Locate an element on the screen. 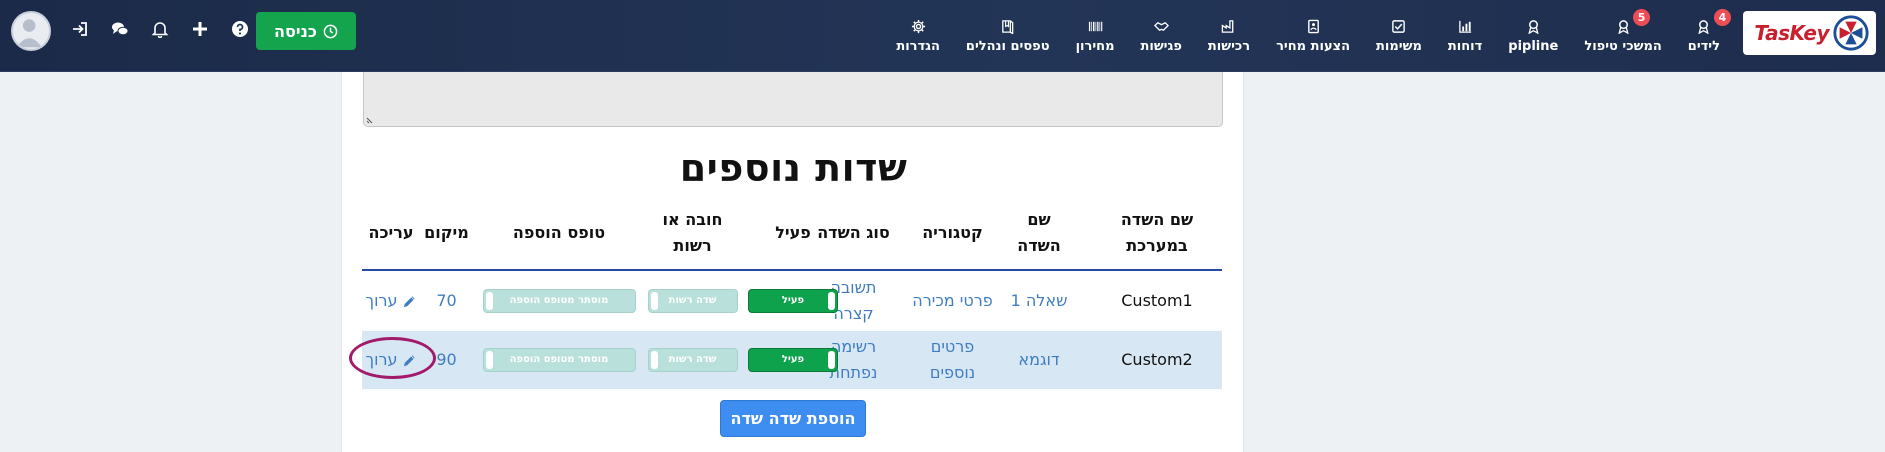 The width and height of the screenshot is (1885, 452). logo-mark-icon is located at coordinates (1851, 33).